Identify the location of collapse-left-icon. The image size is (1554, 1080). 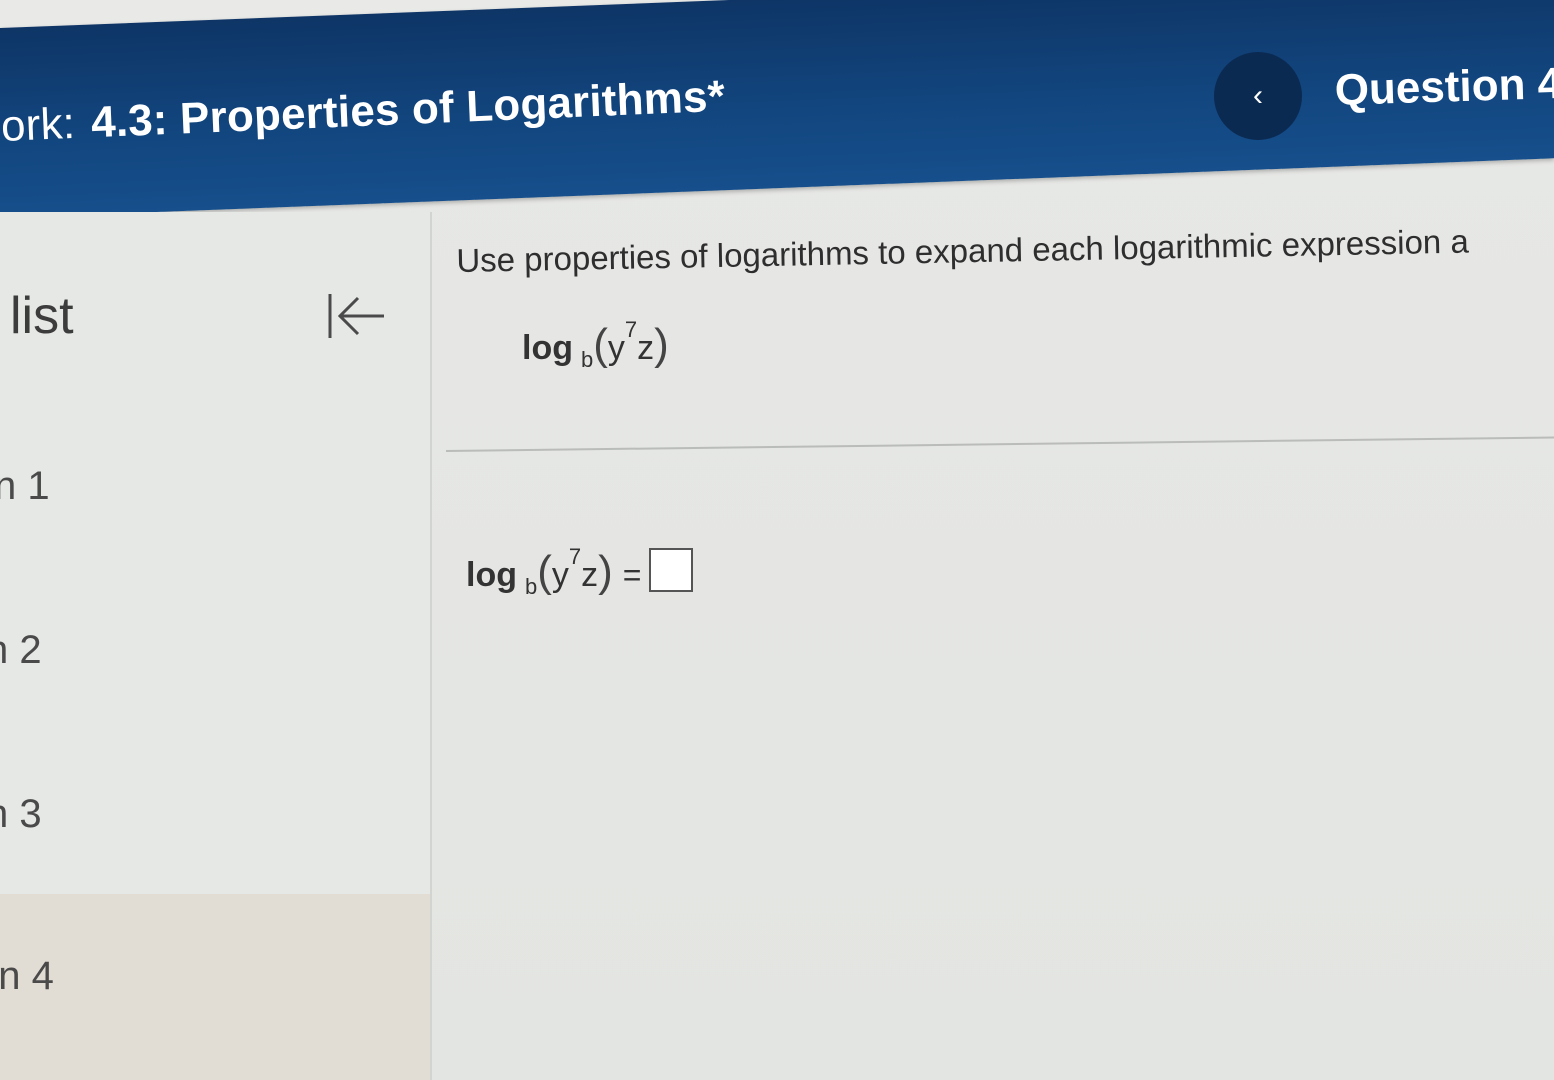
(356, 316).